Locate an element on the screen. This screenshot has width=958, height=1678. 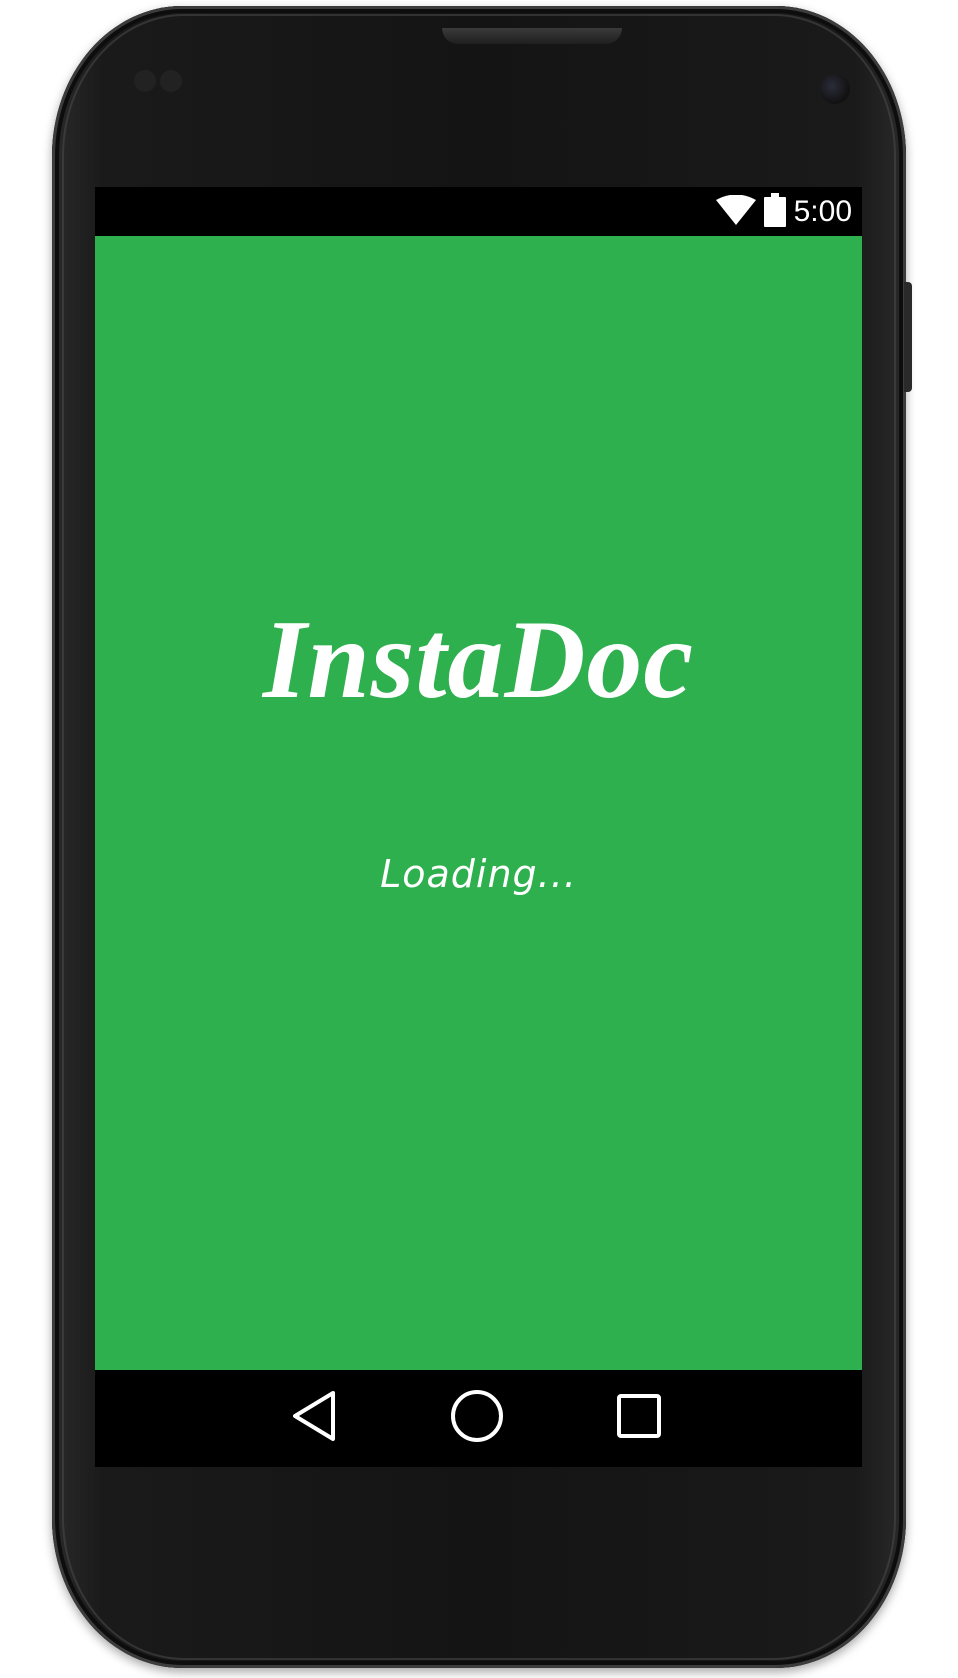
power-button is located at coordinates (908, 337).